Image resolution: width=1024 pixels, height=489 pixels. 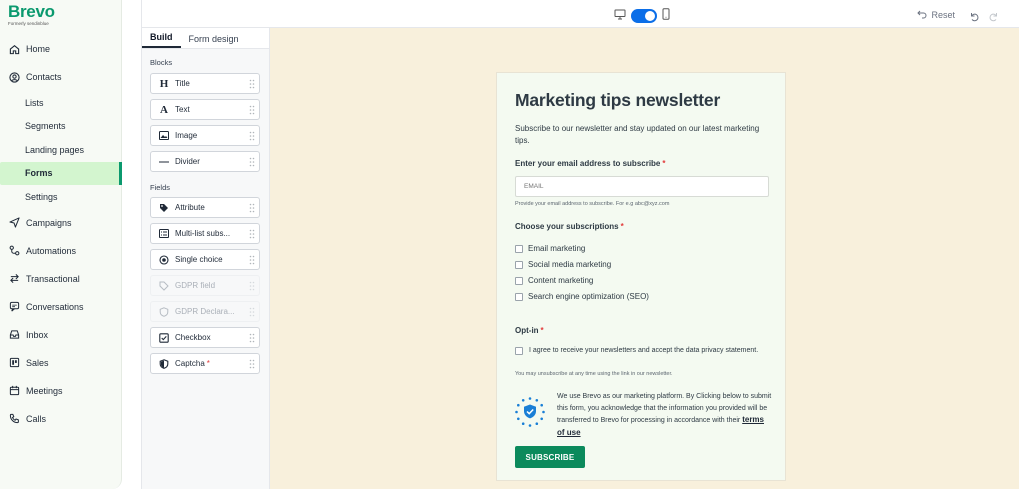 I want to click on redo-icon, so click(x=994, y=18).